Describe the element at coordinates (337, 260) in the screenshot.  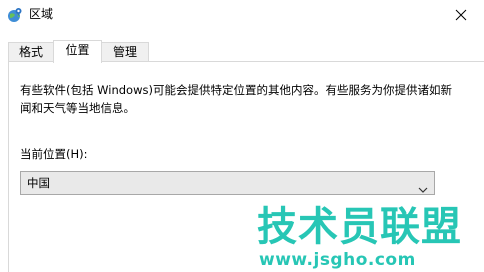
I see `watermark-url: www.jsgho.com` at that location.